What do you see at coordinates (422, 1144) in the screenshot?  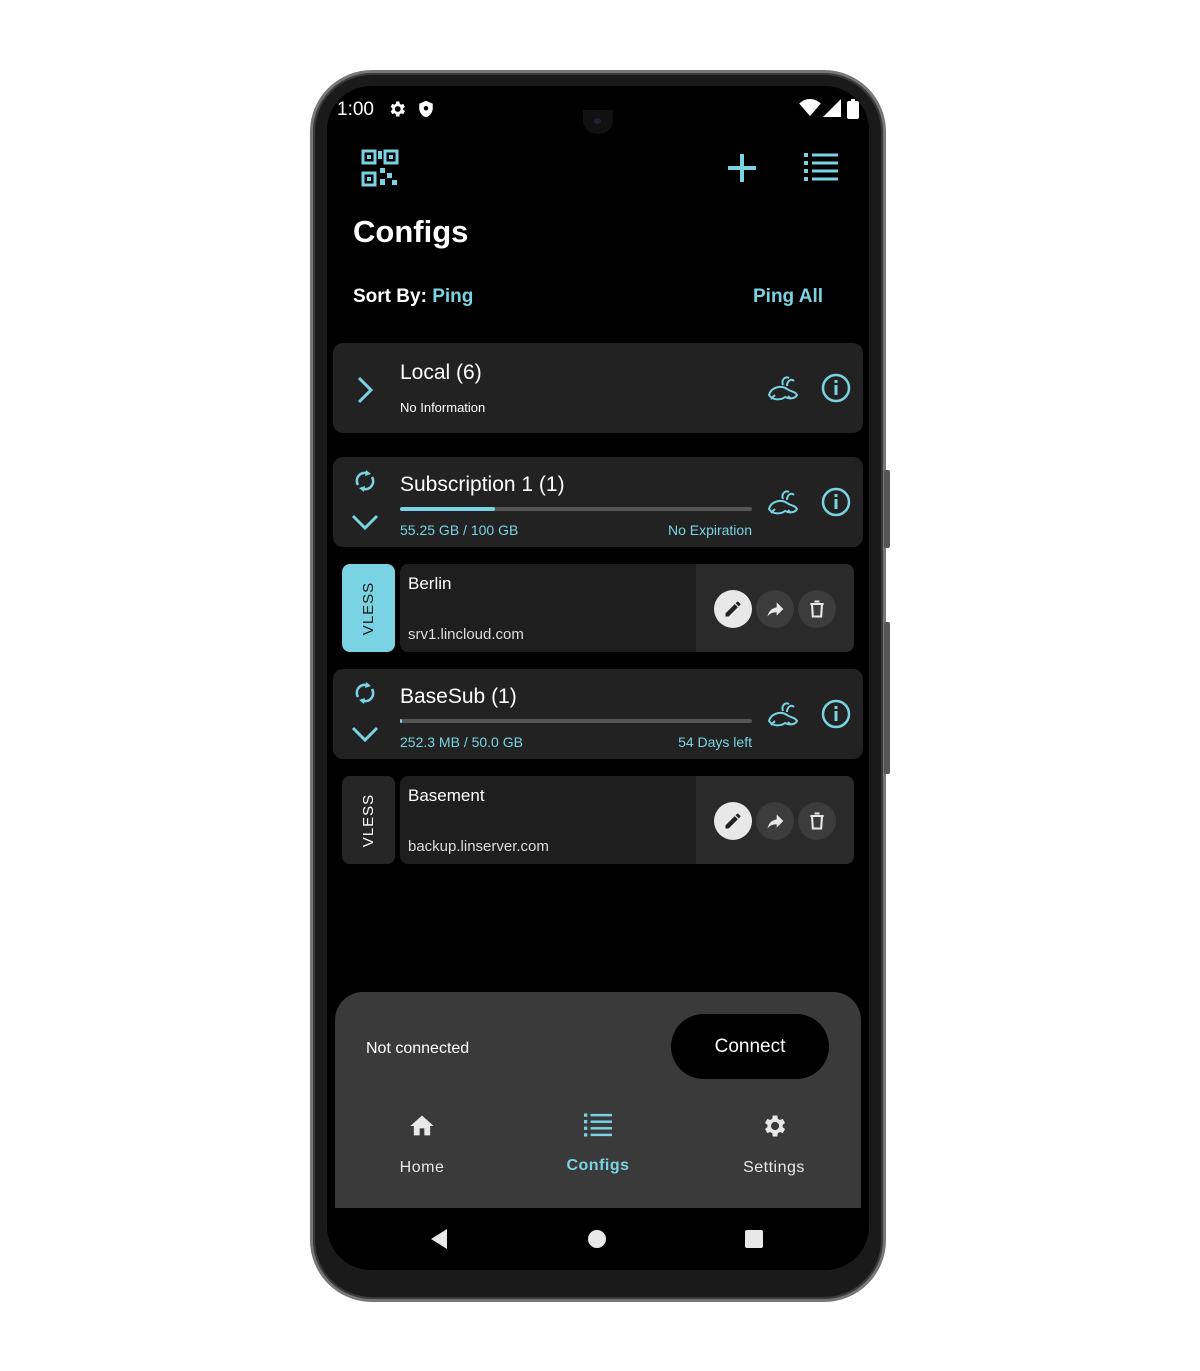 I see `nav-home: Home` at bounding box center [422, 1144].